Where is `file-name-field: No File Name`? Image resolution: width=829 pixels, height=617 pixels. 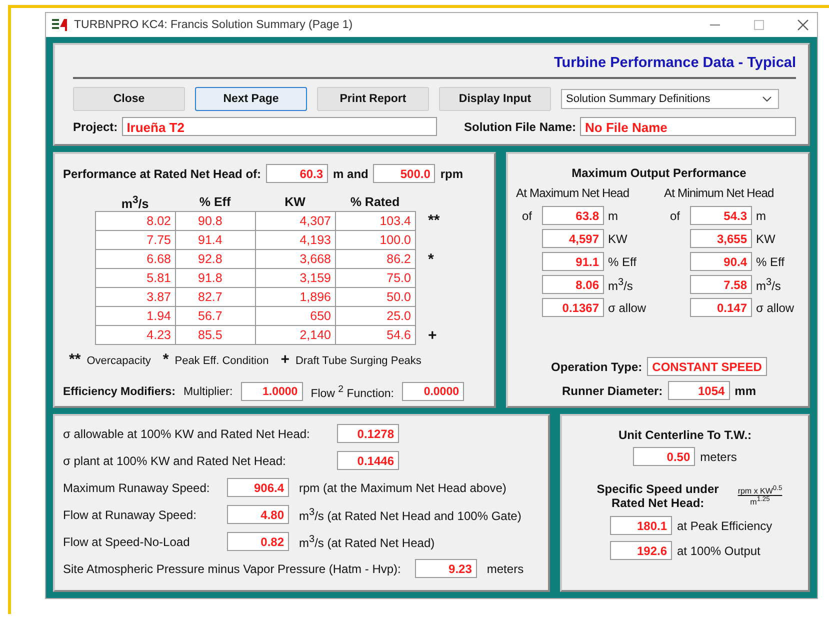 file-name-field: No File Name is located at coordinates (688, 126).